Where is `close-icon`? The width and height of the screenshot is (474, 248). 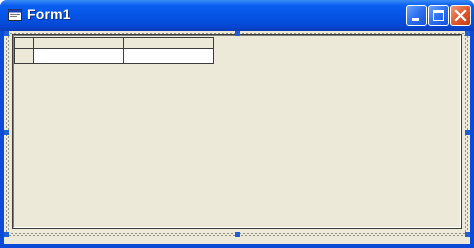 close-icon is located at coordinates (460, 15).